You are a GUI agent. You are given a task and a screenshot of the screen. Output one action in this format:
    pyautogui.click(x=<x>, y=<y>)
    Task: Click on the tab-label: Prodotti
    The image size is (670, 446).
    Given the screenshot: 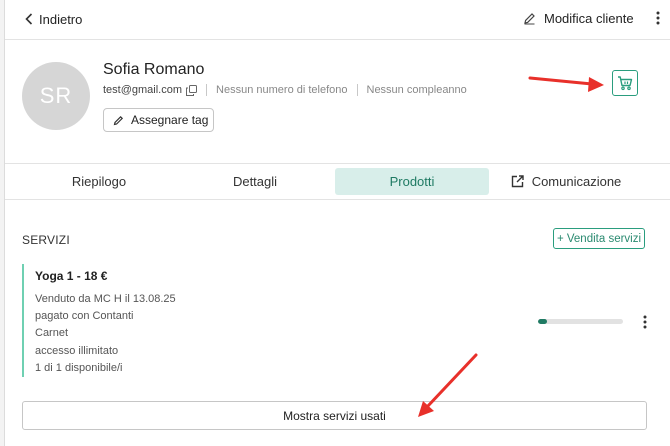 What is the action you would take?
    pyautogui.click(x=412, y=181)
    